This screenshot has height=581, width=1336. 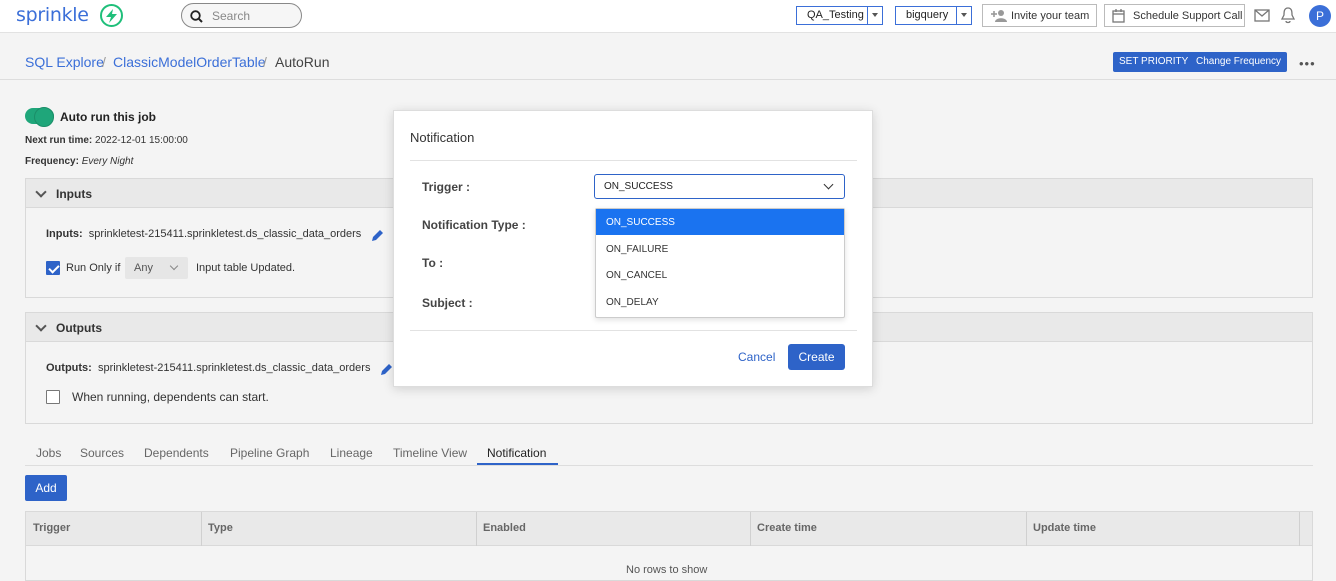 I want to click on trigger-option-on-delay: ON_DELAY, so click(x=720, y=302).